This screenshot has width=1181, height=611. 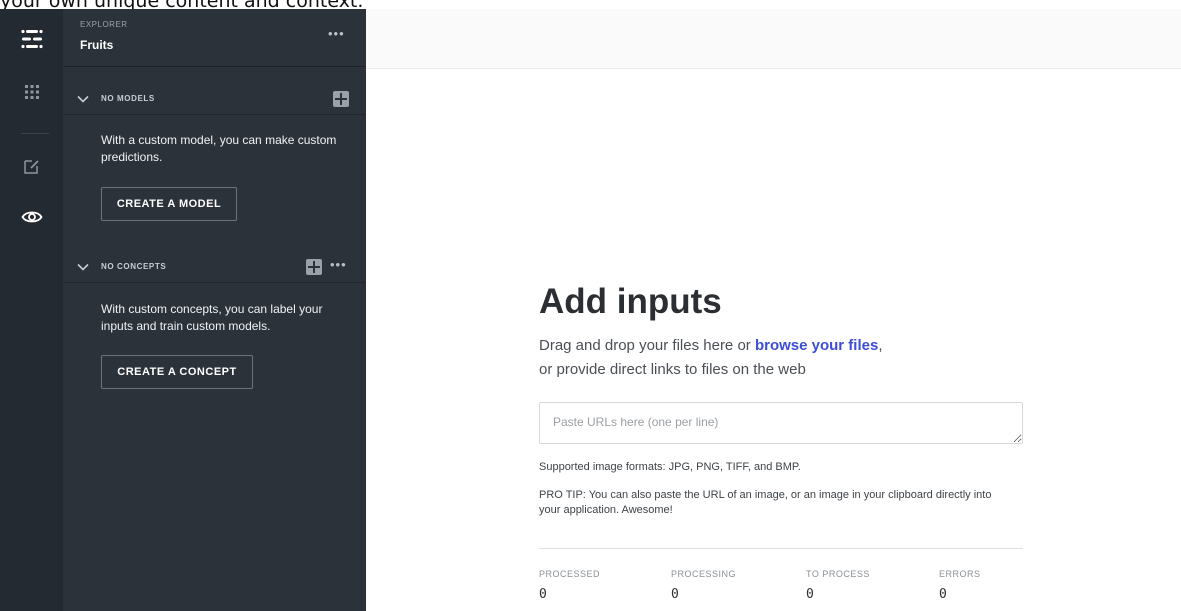 I want to click on add-model-icon, so click(x=341, y=99).